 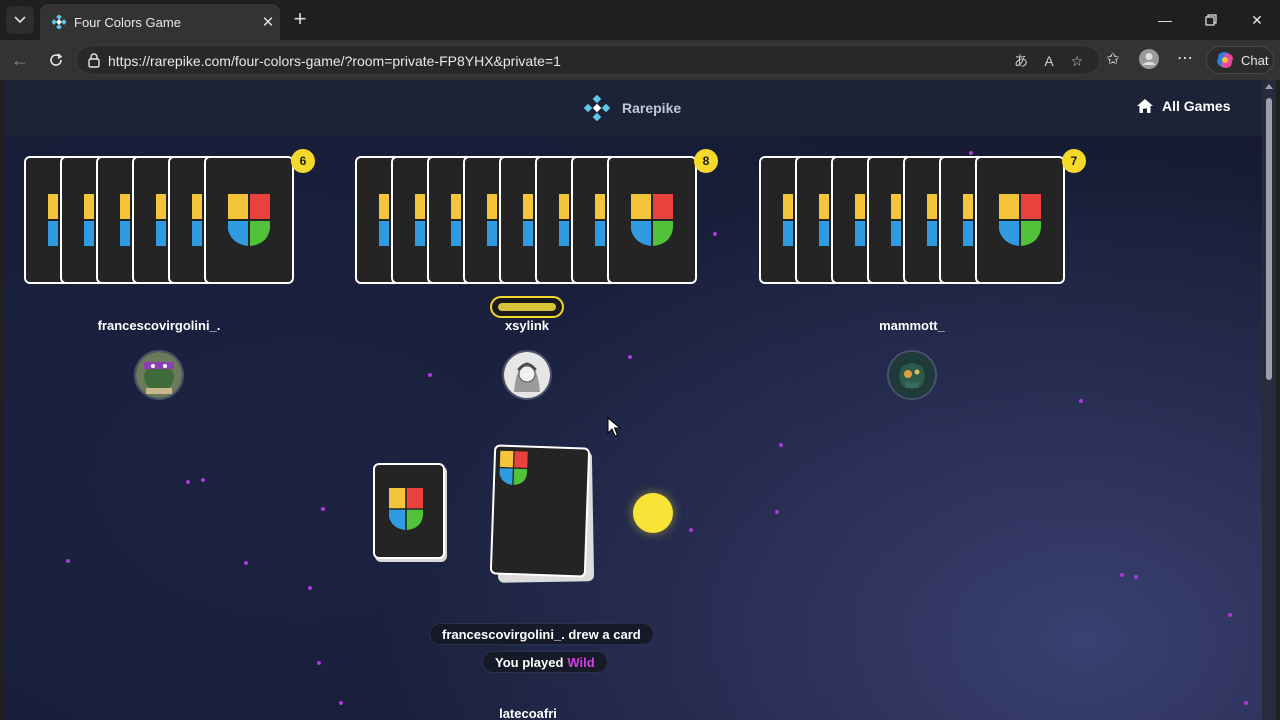 I want to click on card-count-badge: 8, so click(x=706, y=161).